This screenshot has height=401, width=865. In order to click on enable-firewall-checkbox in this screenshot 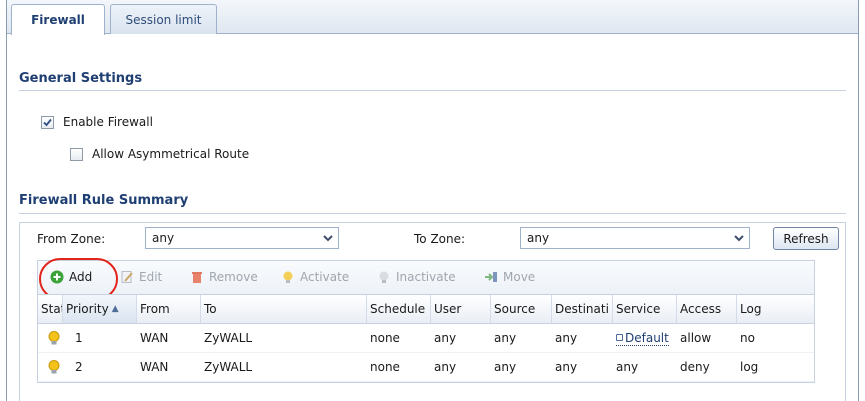, I will do `click(47, 122)`.